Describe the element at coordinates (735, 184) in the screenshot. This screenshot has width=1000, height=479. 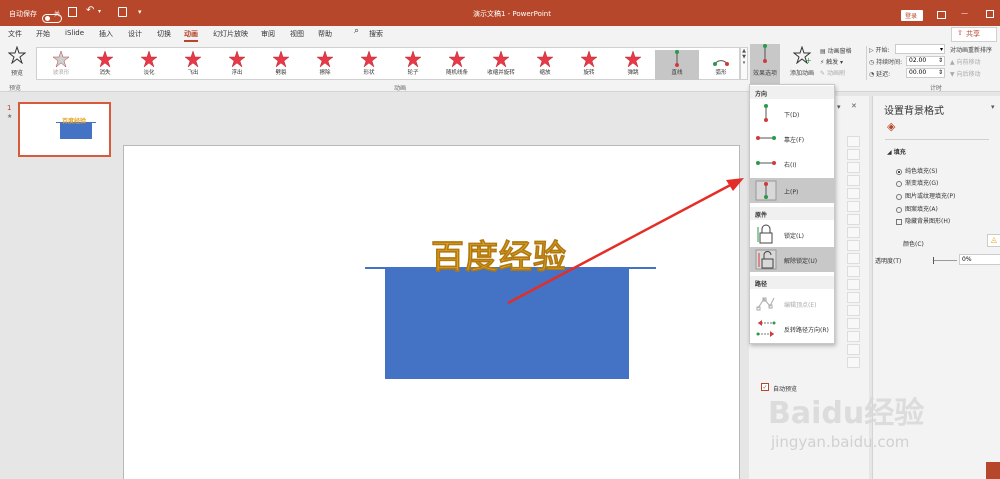
I see `annotation-arrow-head` at that location.